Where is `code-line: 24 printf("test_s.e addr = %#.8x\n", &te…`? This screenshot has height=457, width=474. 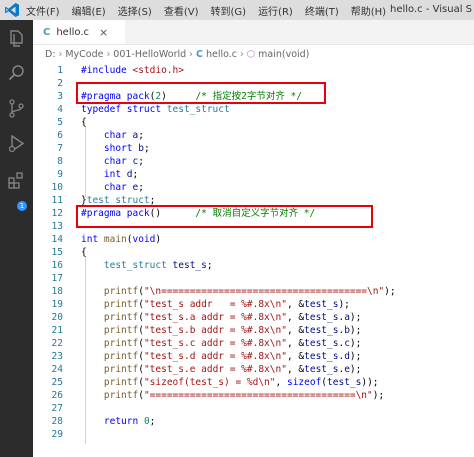
code-line: 24 printf("test_s.e addr = %#.8x\n", &te… is located at coordinates (253, 369).